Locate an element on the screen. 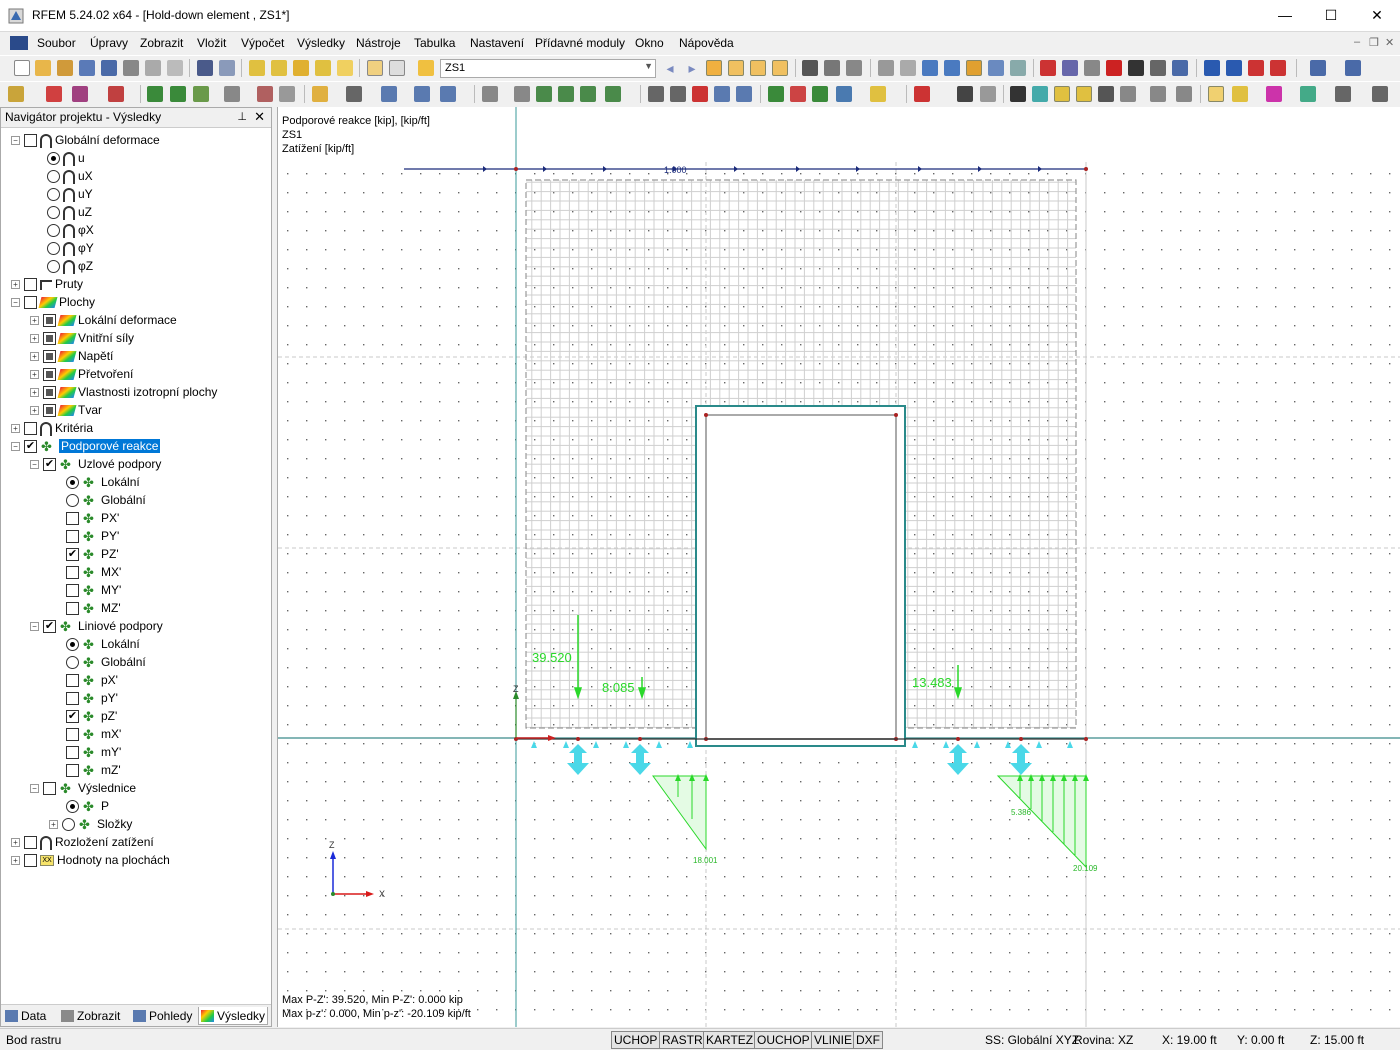 The width and height of the screenshot is (1400, 1050). tree-item-members: + Pruty is located at coordinates (47, 284).